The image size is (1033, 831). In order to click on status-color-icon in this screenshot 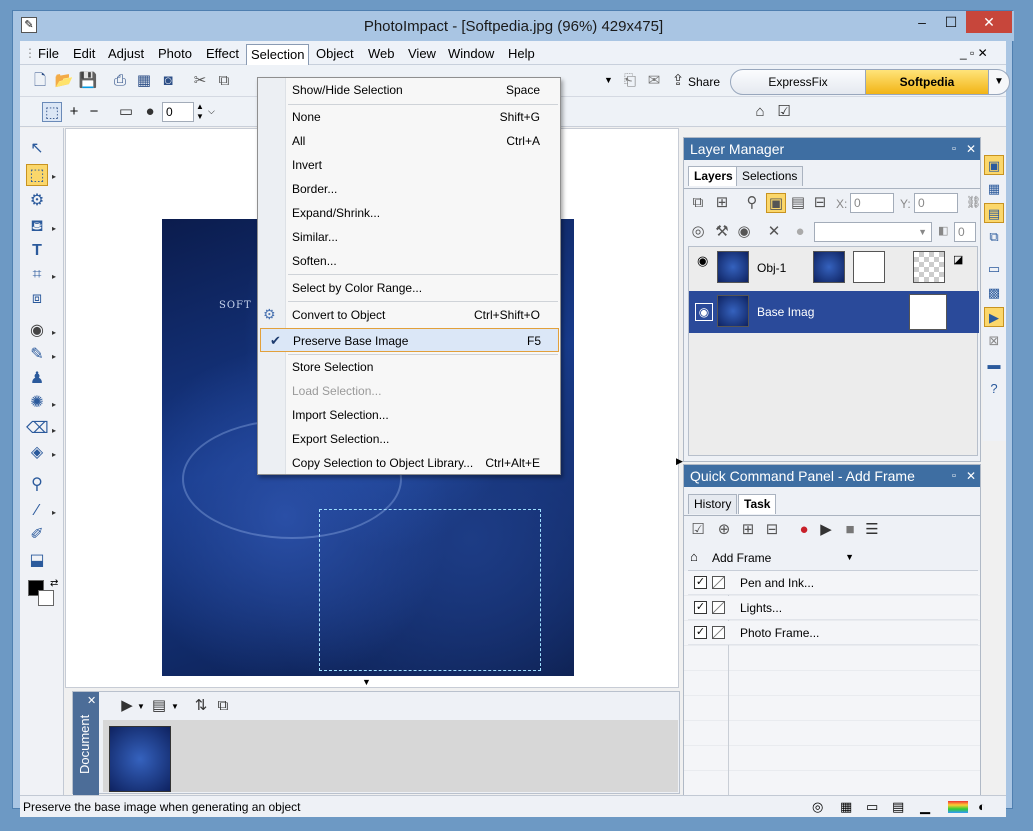, I will do `click(958, 807)`.